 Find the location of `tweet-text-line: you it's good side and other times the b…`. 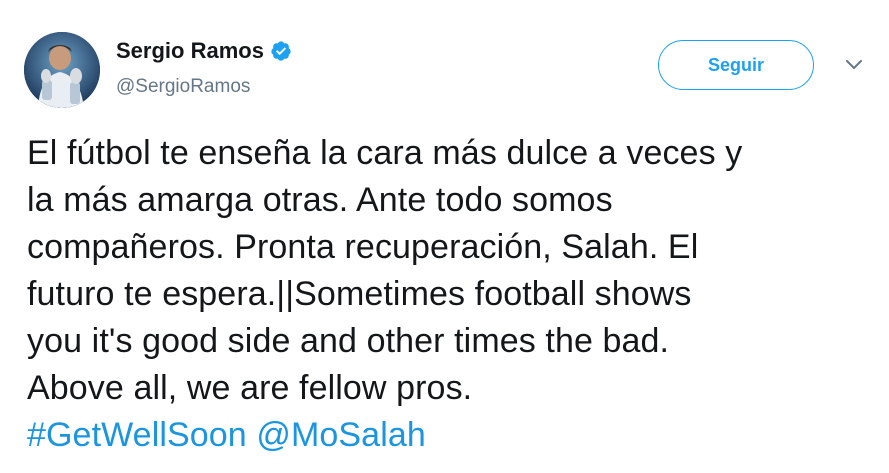

tweet-text-line: you it's good side and other times the b… is located at coordinates (348, 341).